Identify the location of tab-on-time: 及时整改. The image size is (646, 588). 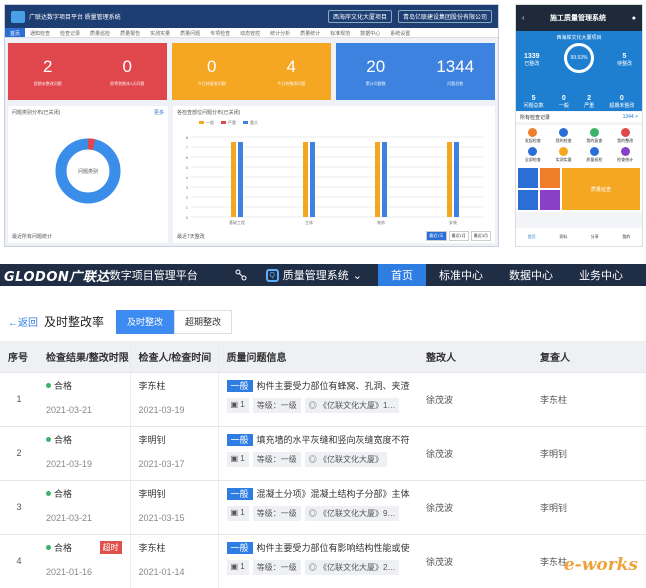
(145, 321).